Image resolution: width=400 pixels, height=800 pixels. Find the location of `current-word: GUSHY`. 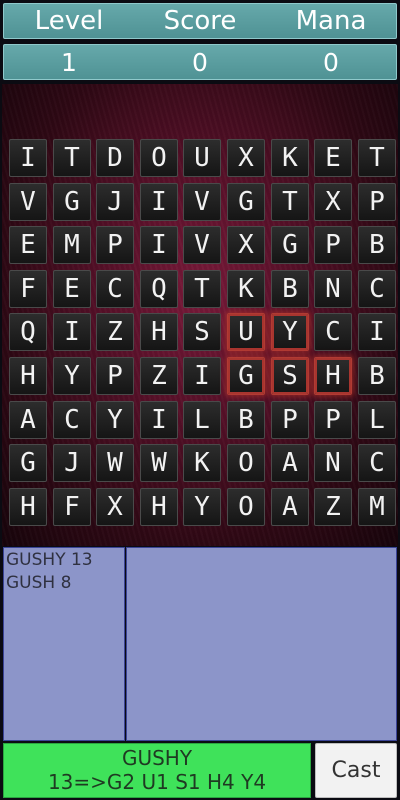

current-word: GUSHY is located at coordinates (157, 758).